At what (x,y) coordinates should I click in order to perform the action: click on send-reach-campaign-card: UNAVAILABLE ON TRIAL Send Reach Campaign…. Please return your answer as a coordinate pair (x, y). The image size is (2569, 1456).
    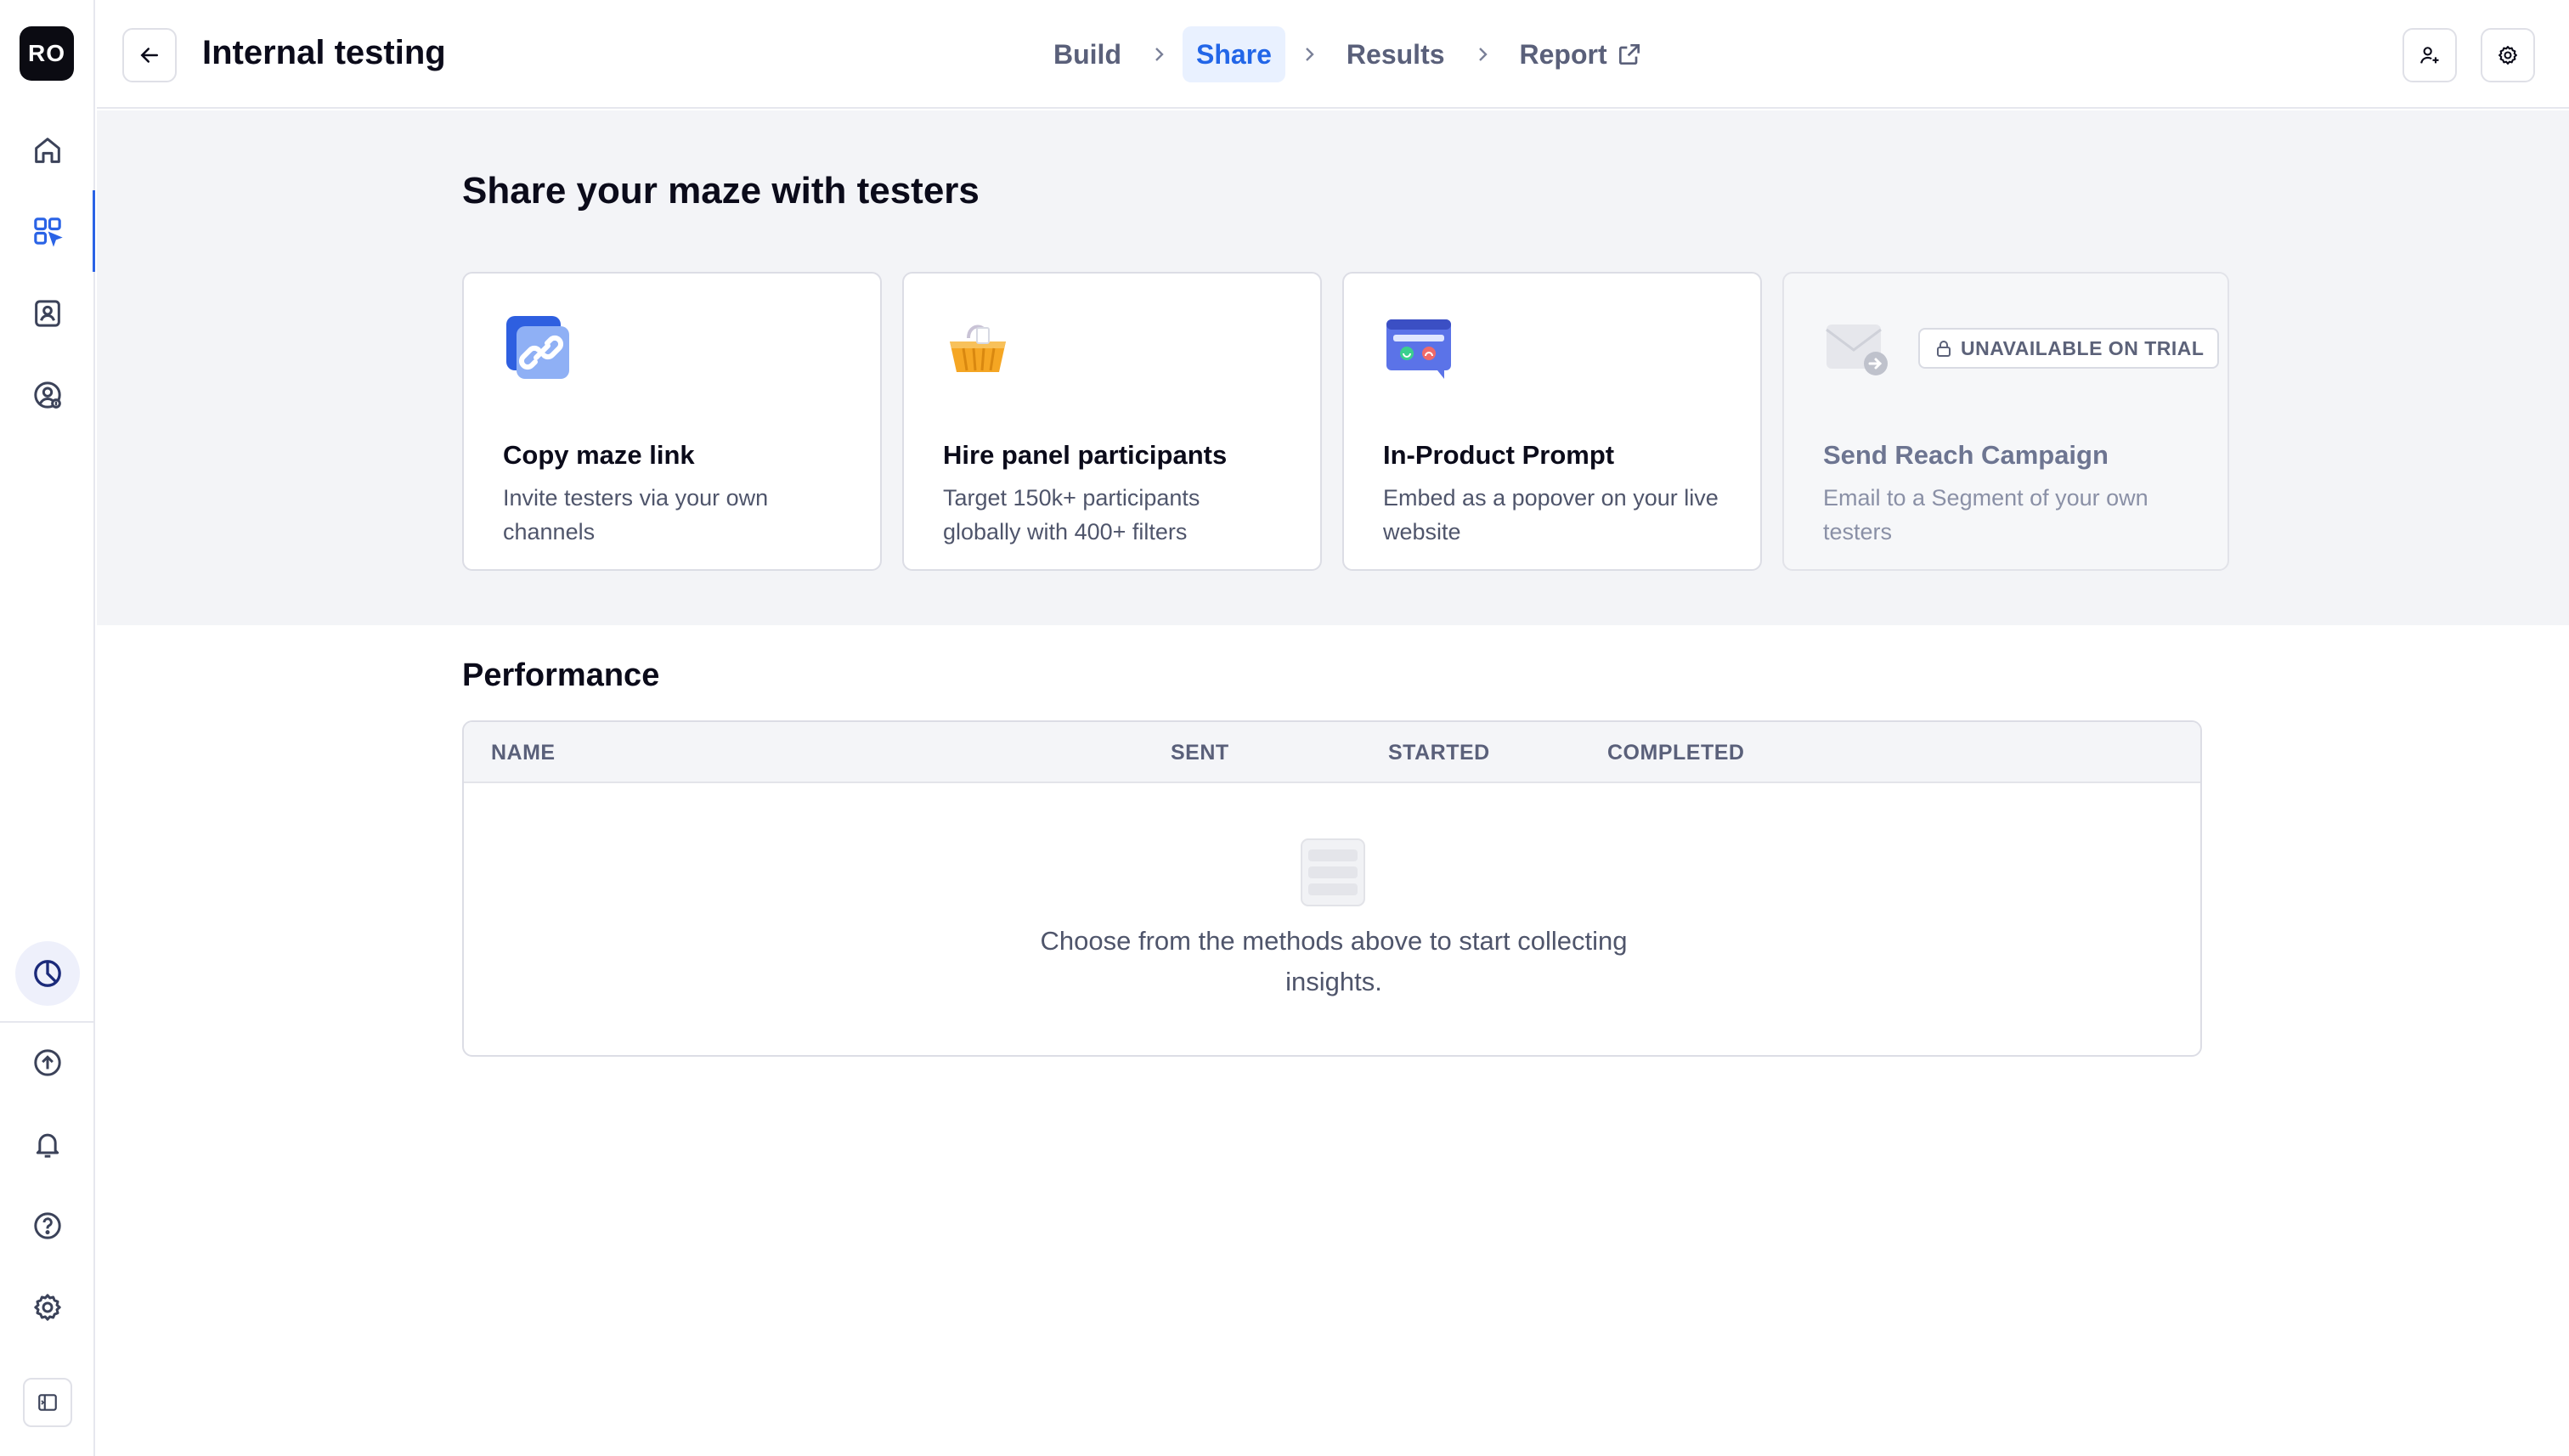
    Looking at the image, I should click on (2006, 422).